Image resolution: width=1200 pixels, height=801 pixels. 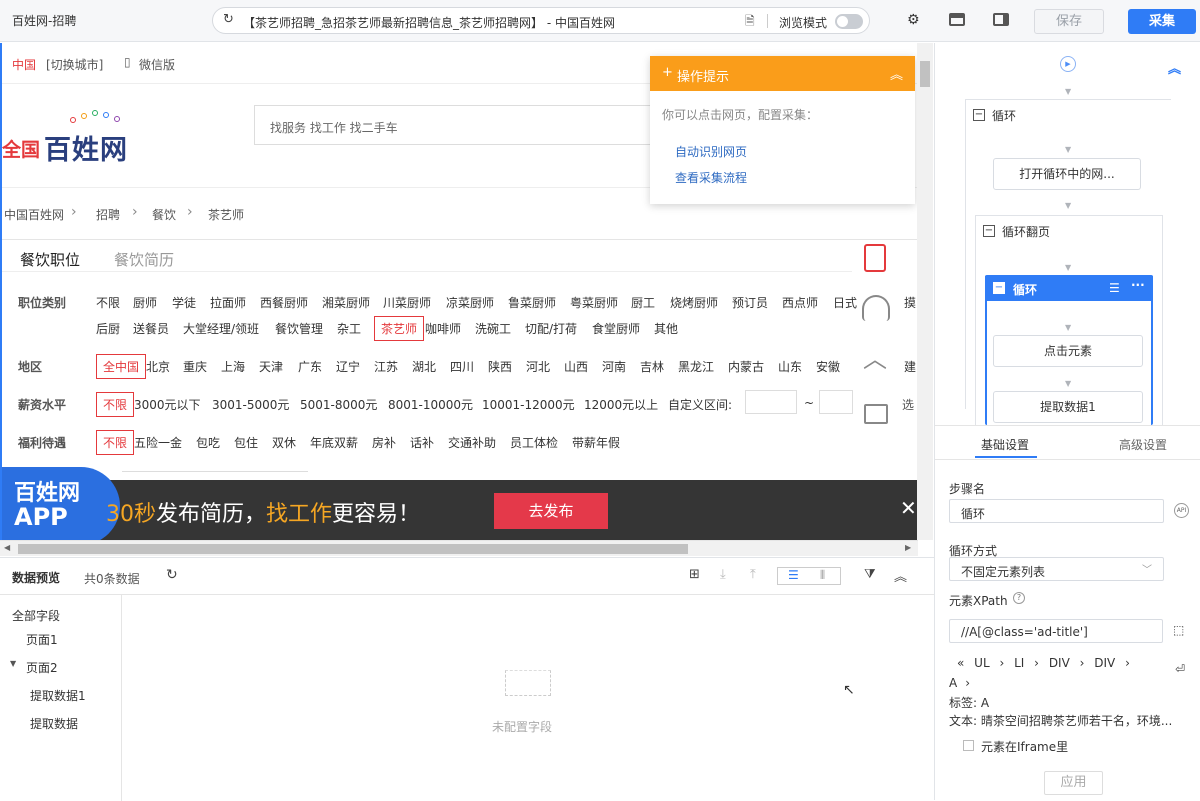 What do you see at coordinates (896, 73) in the screenshot?
I see `collapse-icon: ︽` at bounding box center [896, 73].